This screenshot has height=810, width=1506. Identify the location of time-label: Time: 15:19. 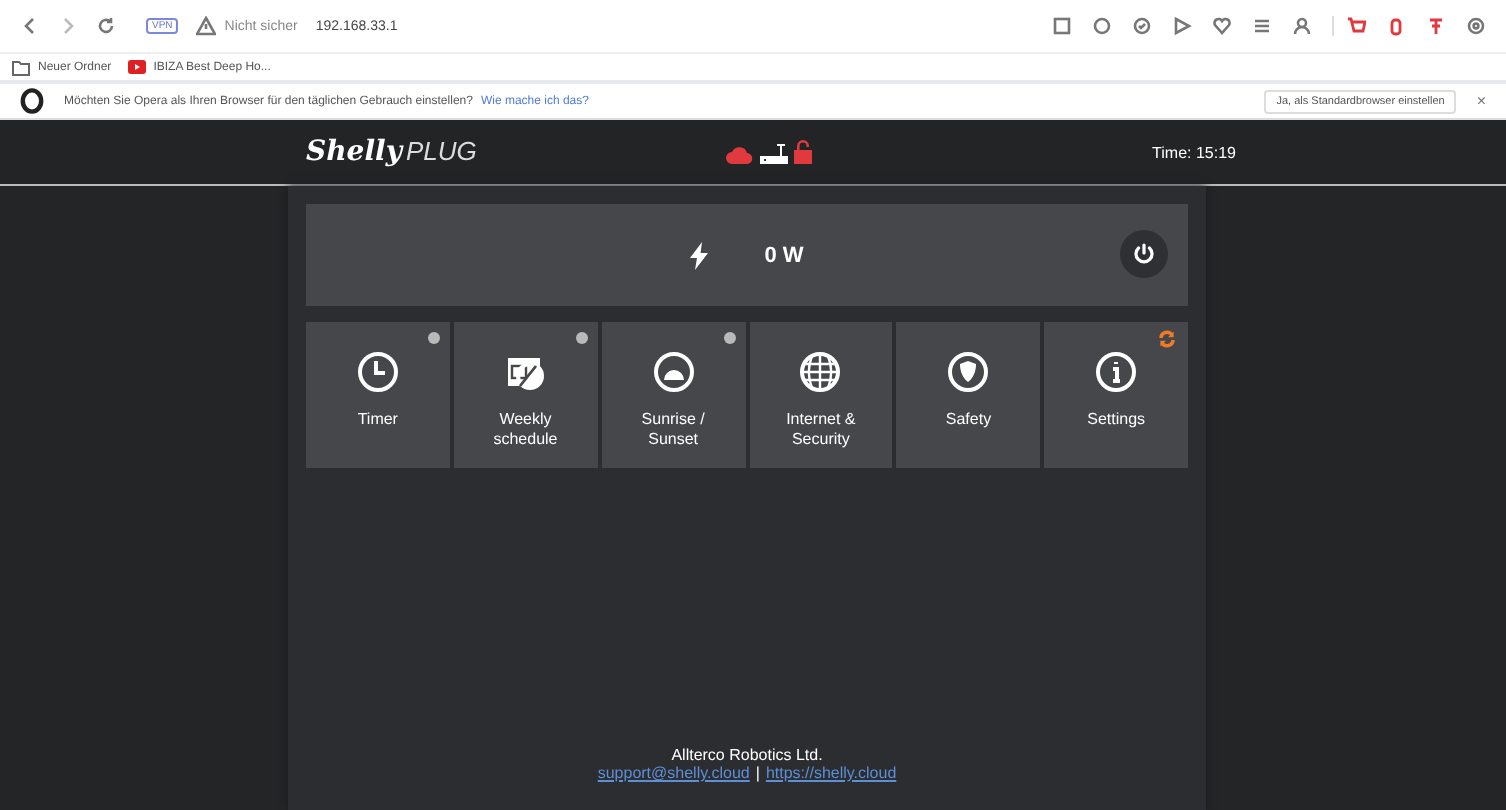
(1194, 152).